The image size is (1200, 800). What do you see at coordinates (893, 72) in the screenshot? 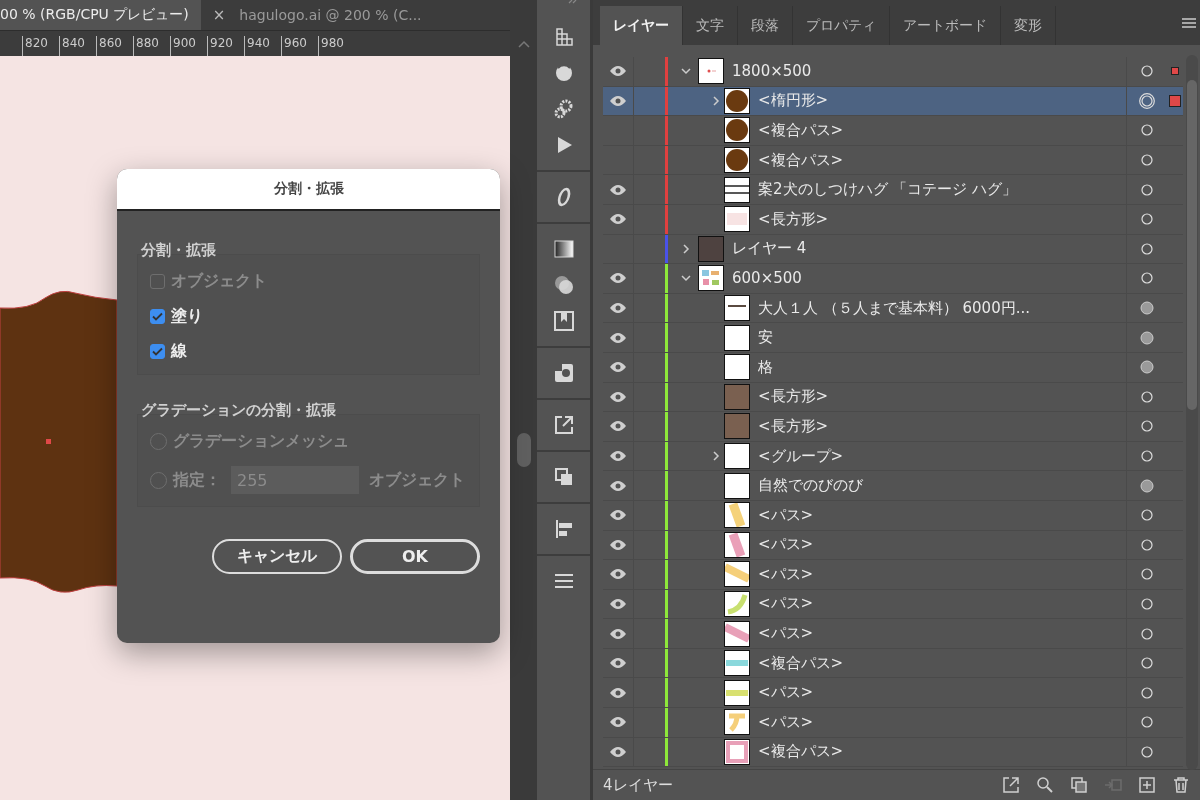
I see `layer-row: 1800×500` at bounding box center [893, 72].